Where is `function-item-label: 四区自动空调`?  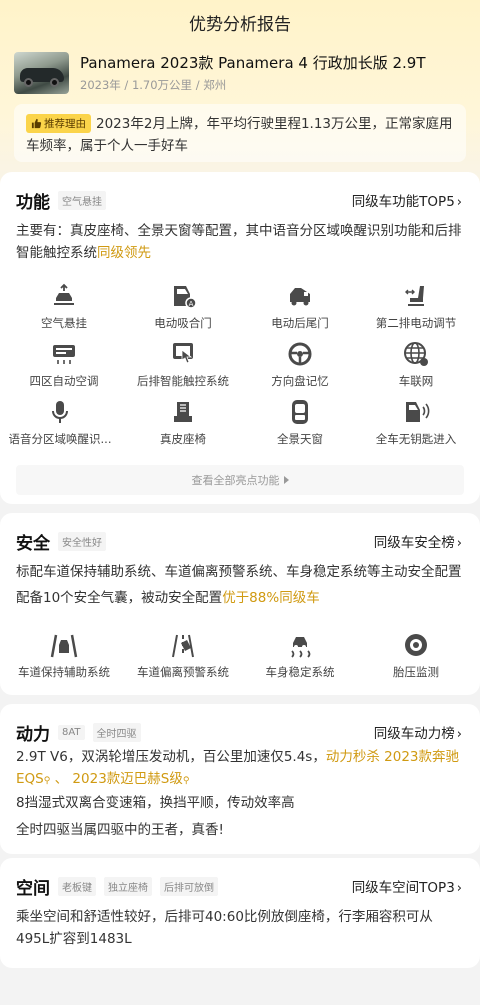
function-item-label: 四区自动空调 is located at coordinates (64, 381).